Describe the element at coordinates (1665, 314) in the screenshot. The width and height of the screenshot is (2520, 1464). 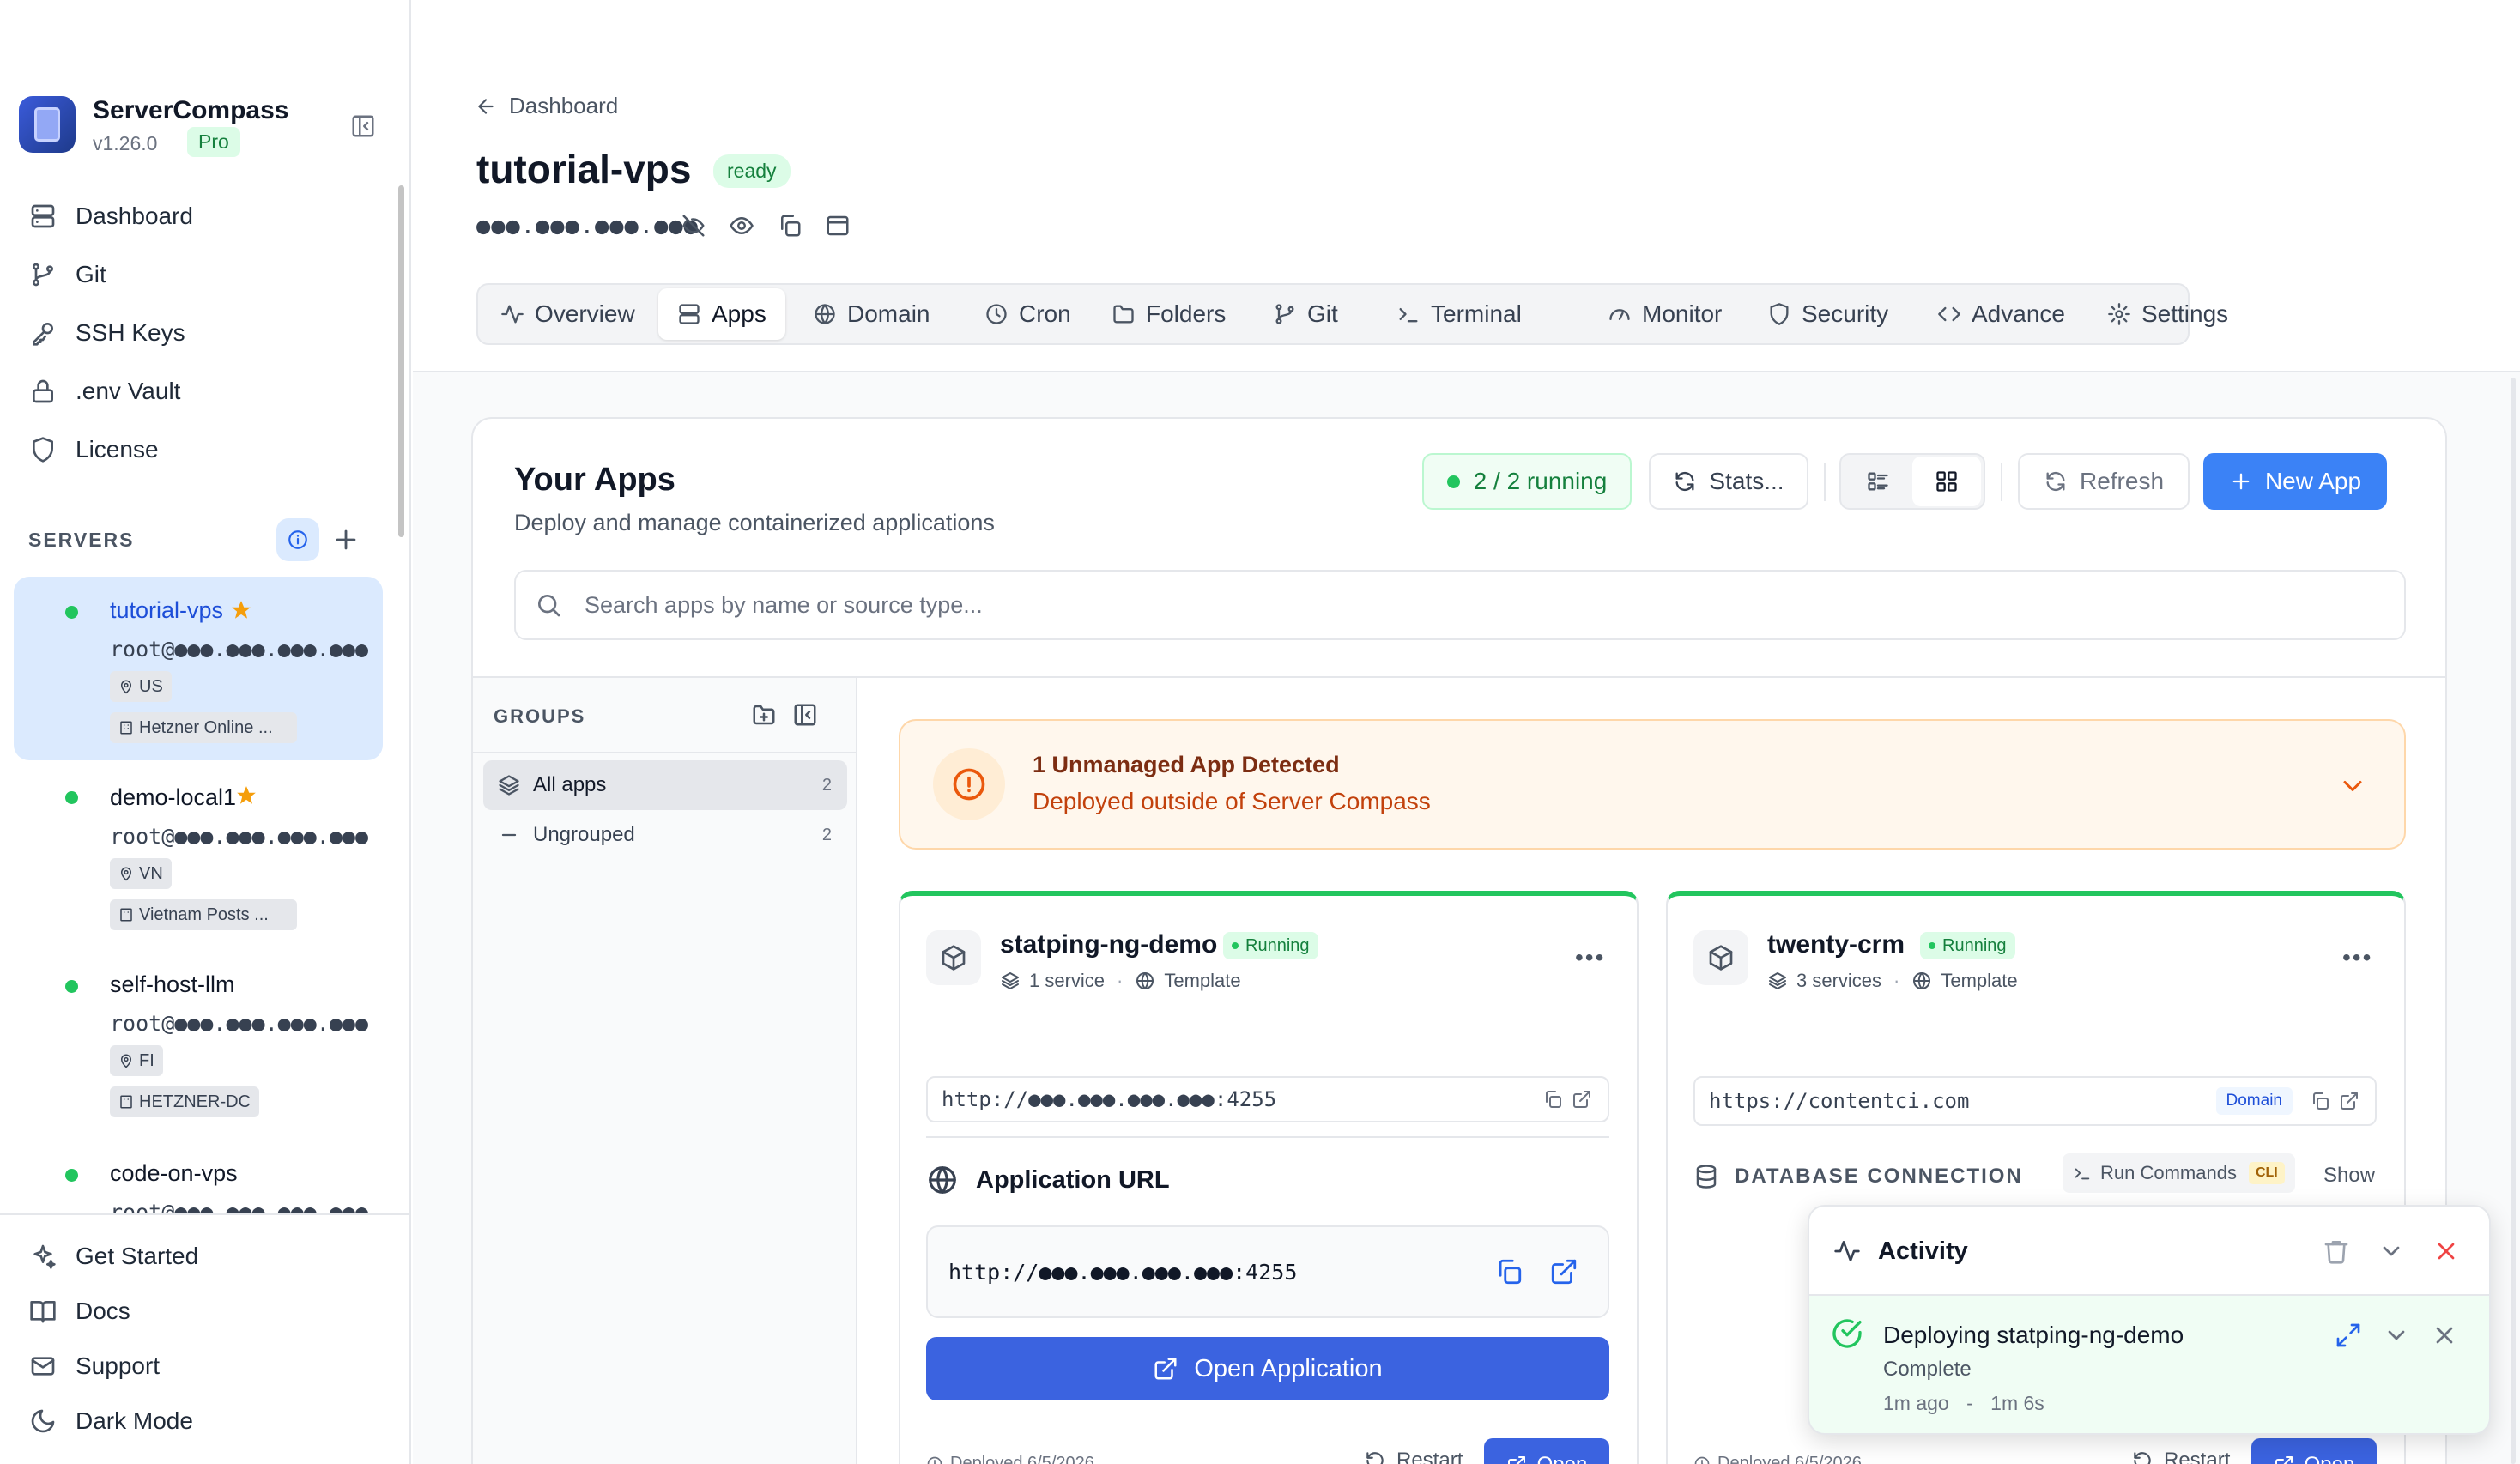
I see `tab-monitor: Monitor` at that location.